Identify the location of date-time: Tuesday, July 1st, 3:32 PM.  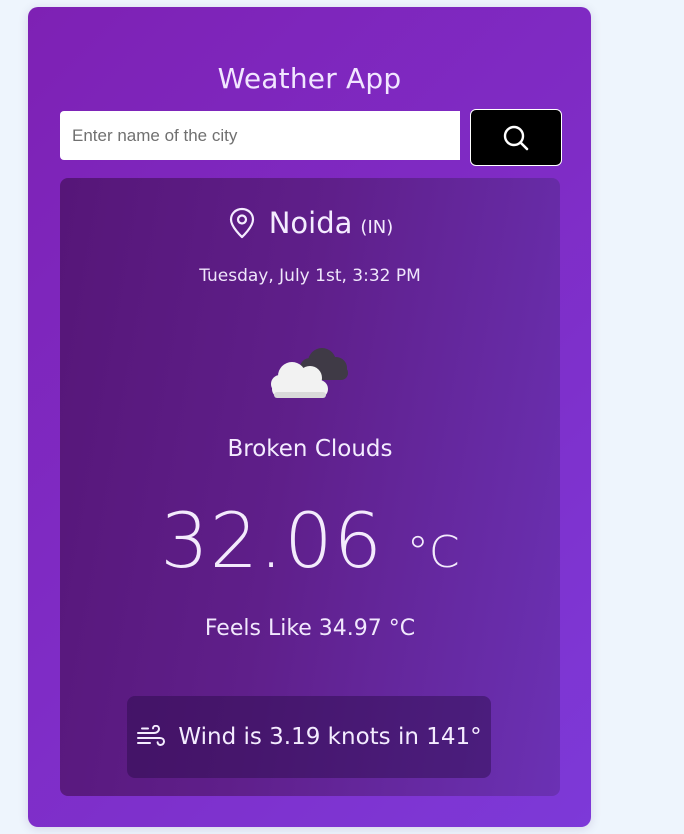
(310, 276).